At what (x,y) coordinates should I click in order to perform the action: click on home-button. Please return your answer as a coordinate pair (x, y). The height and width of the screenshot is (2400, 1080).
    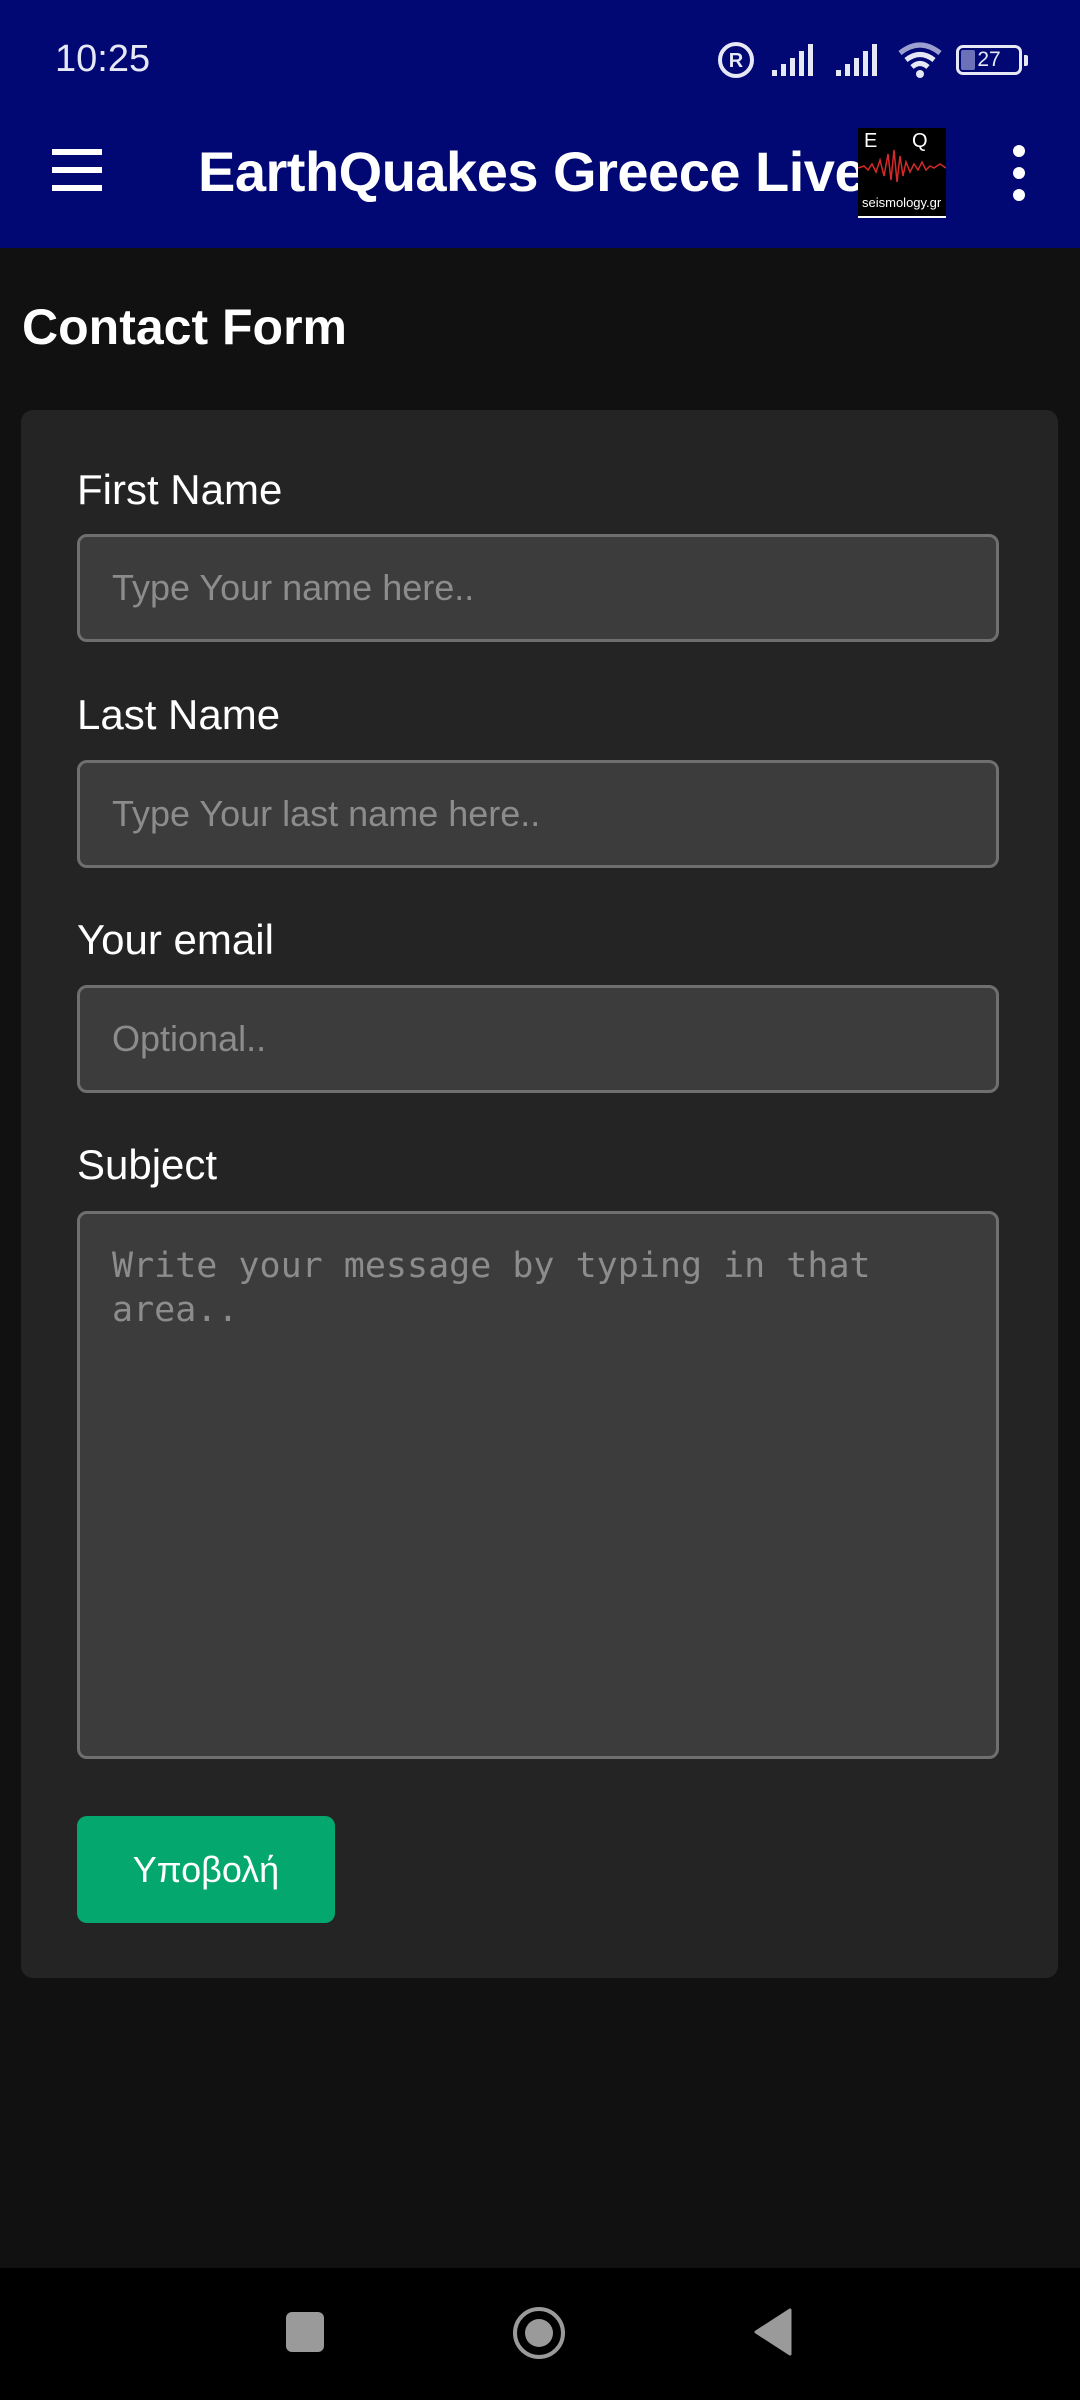
    Looking at the image, I should click on (539, 2333).